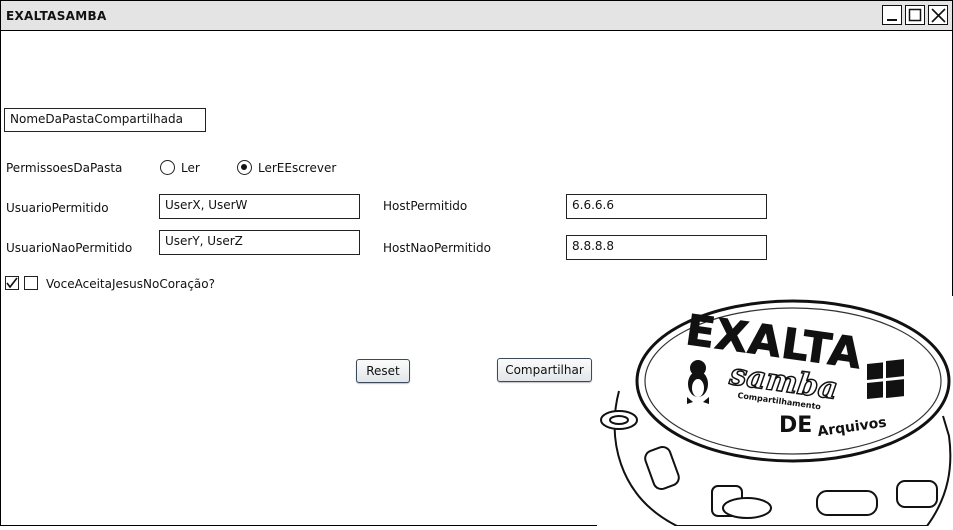  What do you see at coordinates (105, 120) in the screenshot?
I see `share-name-input: NomeDaPastaCompartilhada` at bounding box center [105, 120].